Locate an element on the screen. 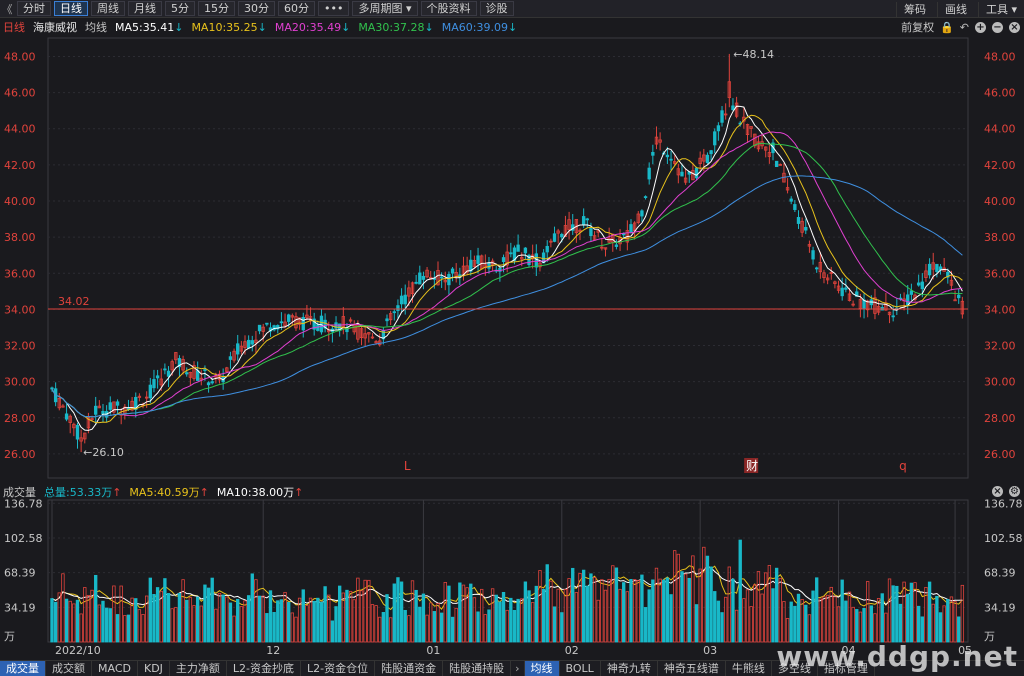 Image resolution: width=1024 pixels, height=676 pixels. tab-turnover: 成交额 is located at coordinates (69, 668).